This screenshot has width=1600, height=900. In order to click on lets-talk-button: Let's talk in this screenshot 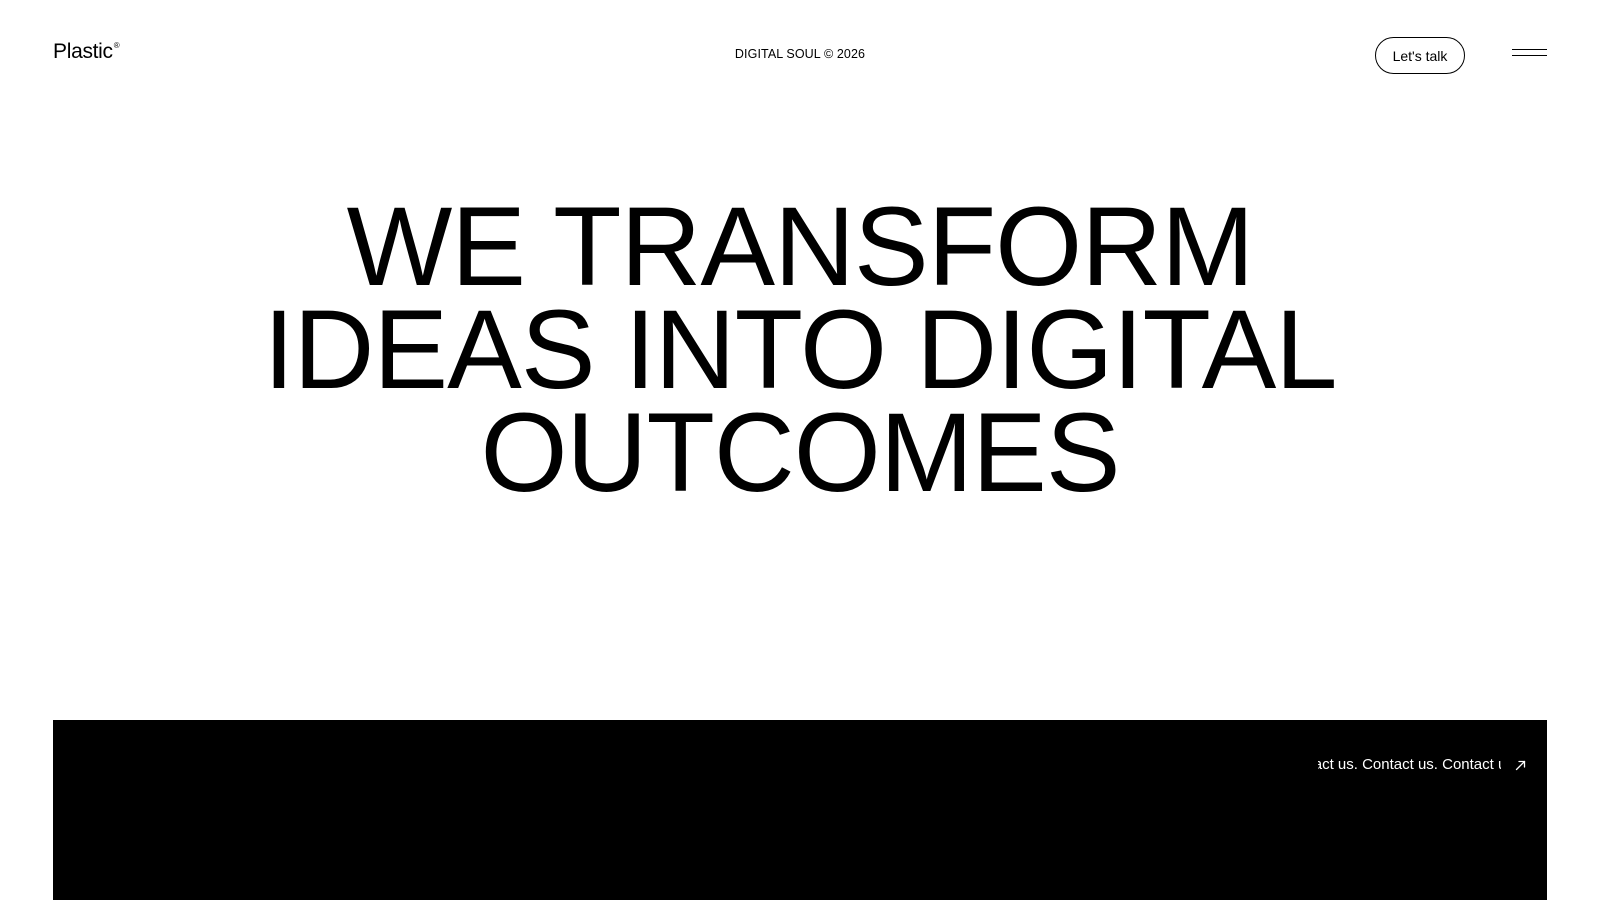, I will do `click(1420, 55)`.